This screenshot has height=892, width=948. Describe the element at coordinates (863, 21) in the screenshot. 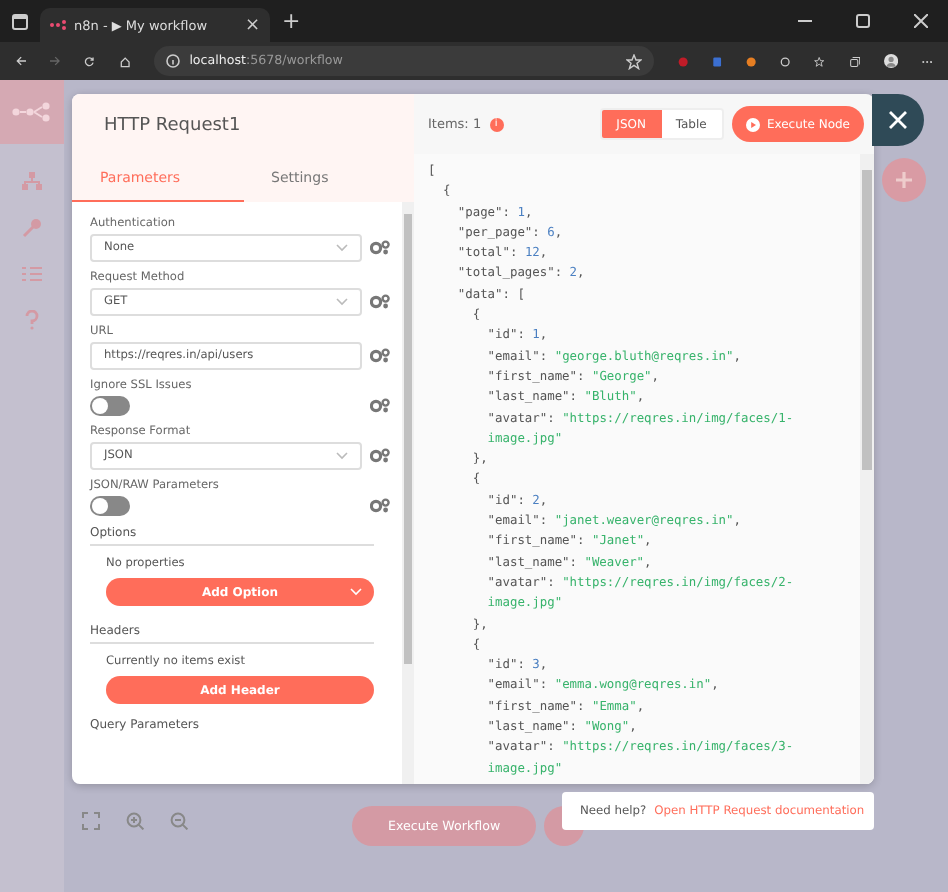

I see `maximize-icon` at that location.